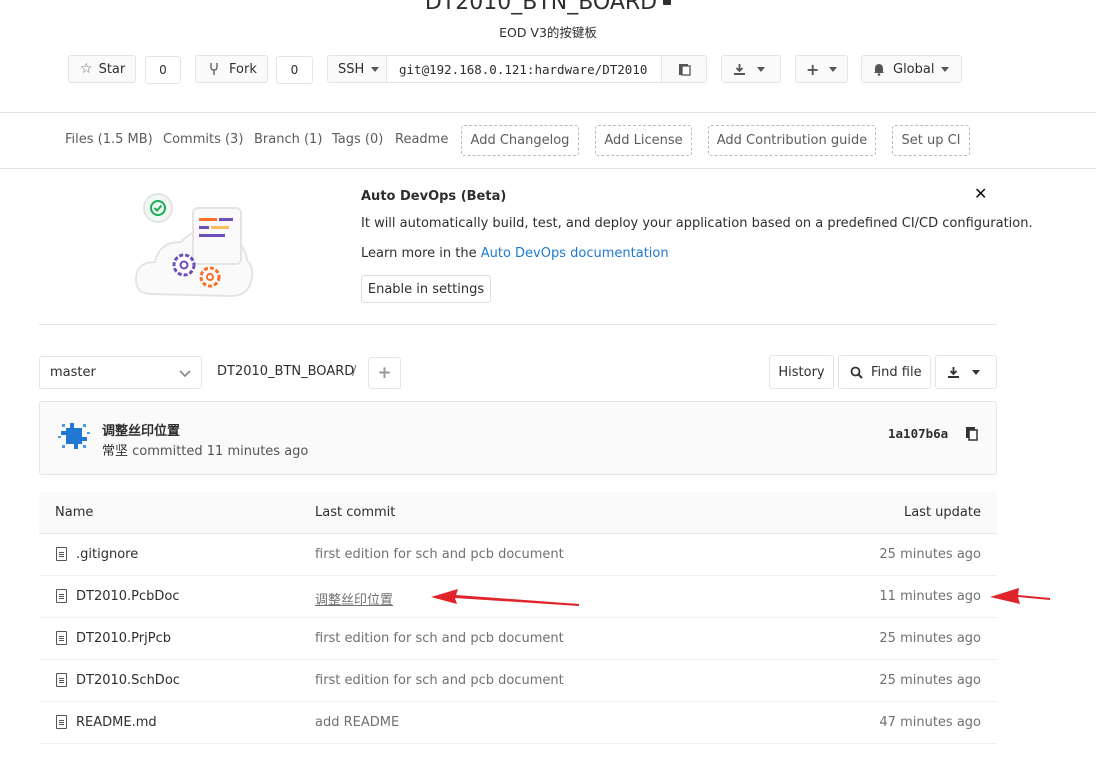 The width and height of the screenshot is (1096, 777). I want to click on file-commit: add README, so click(357, 722).